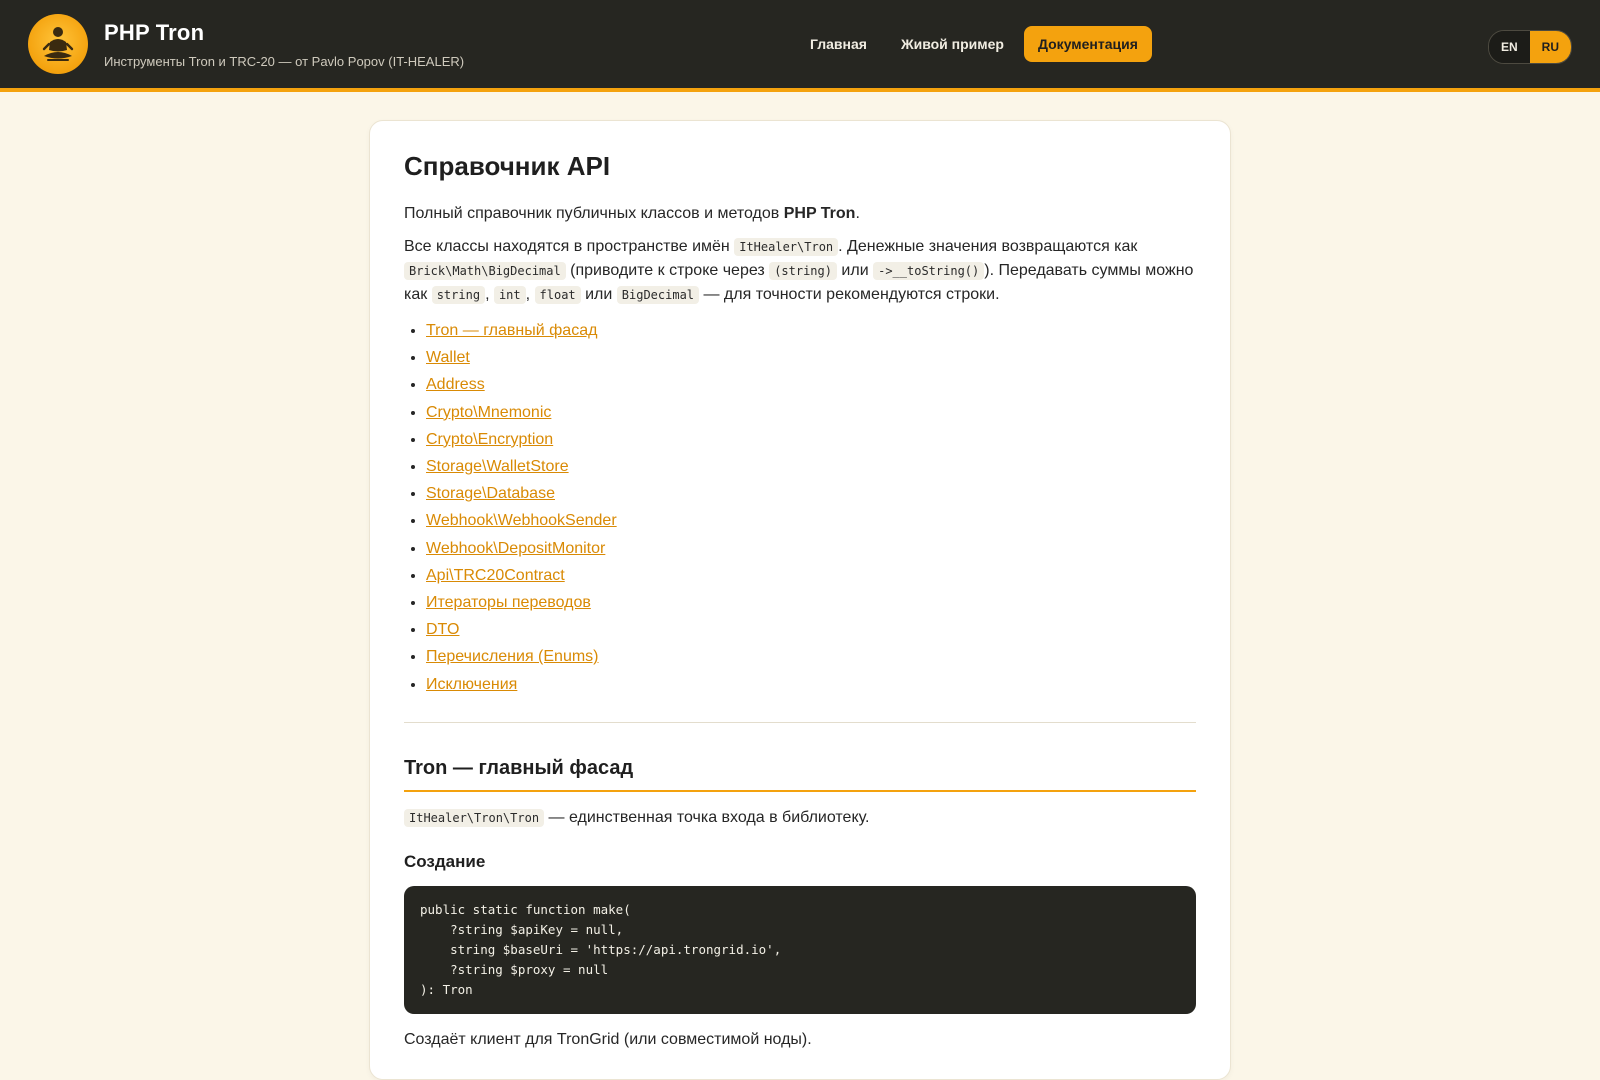 This screenshot has height=1080, width=1600. What do you see at coordinates (598, 294) in the screenshot?
I see `ns-text-8: или` at bounding box center [598, 294].